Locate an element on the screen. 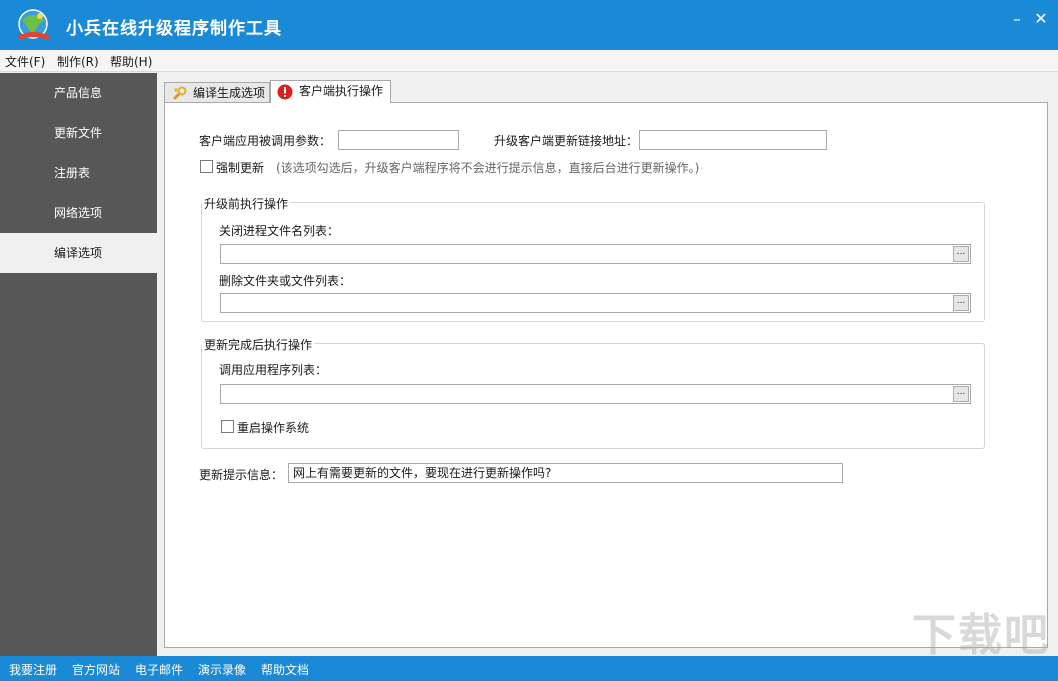  sidebar-item-update-files: 更新文件 is located at coordinates (78, 133).